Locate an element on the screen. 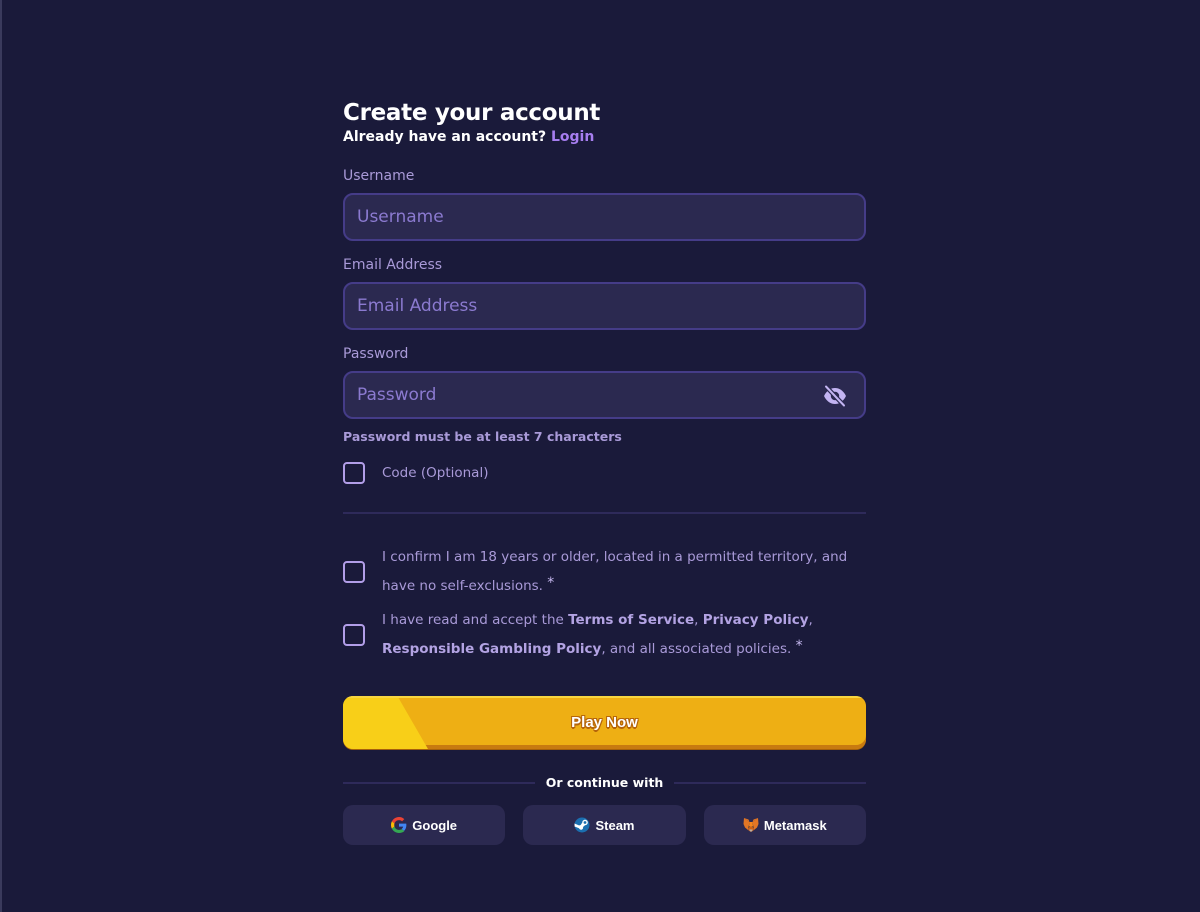  email-field-wrapper is located at coordinates (604, 306).